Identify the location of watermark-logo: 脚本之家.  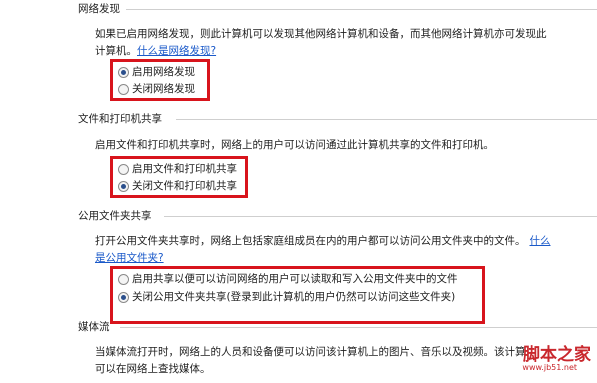
(557, 355).